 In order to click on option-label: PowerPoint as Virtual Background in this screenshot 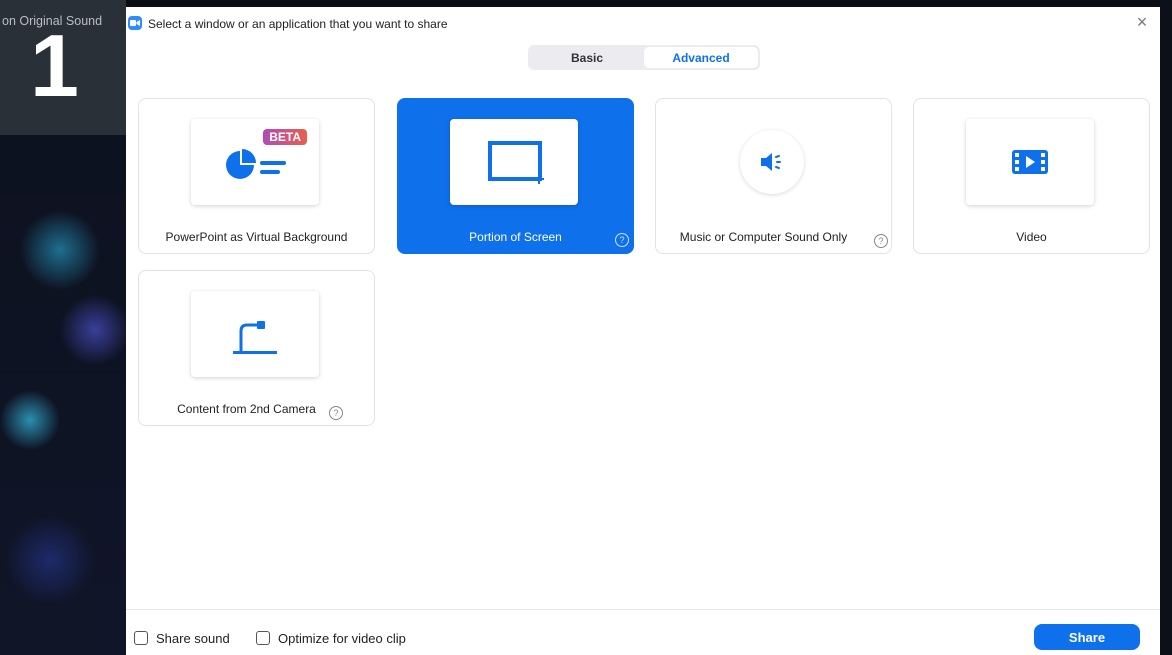, I will do `click(256, 237)`.